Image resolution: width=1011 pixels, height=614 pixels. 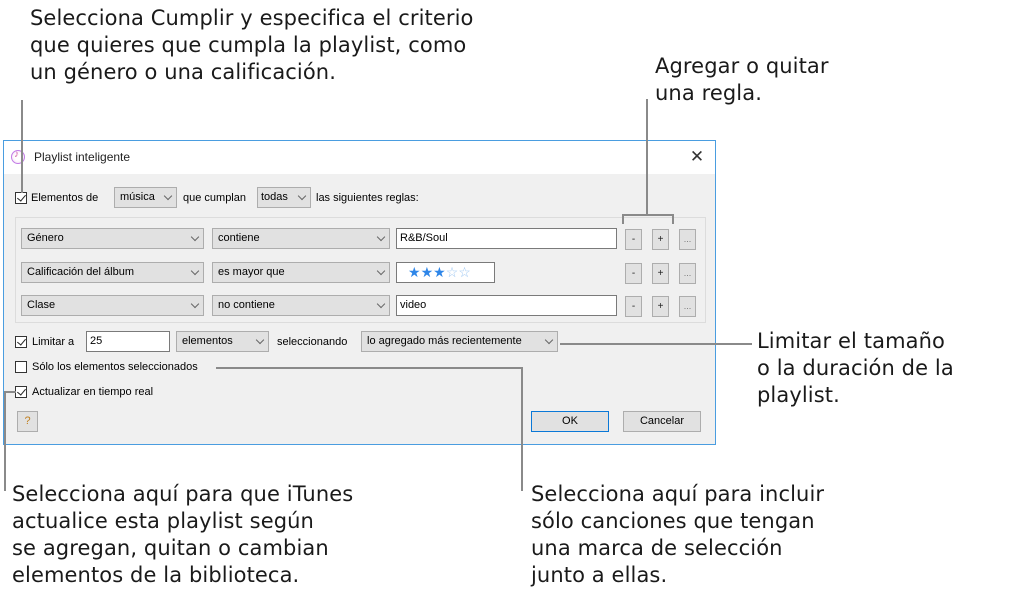 What do you see at coordinates (662, 421) in the screenshot?
I see `cancel-button: Cancelar` at bounding box center [662, 421].